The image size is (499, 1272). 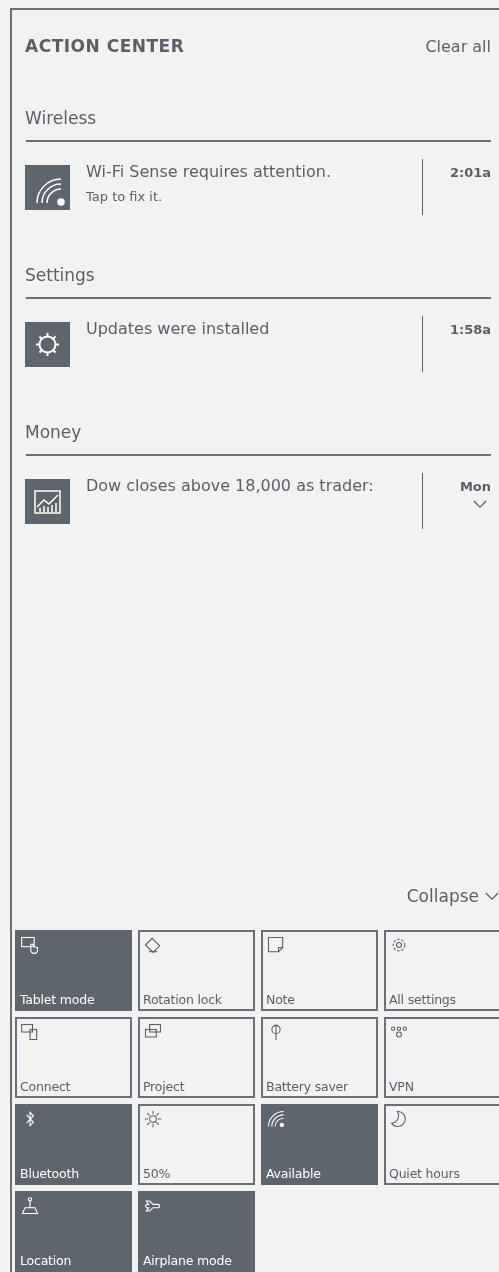 I want to click on group-heading: Wireless, so click(x=61, y=118).